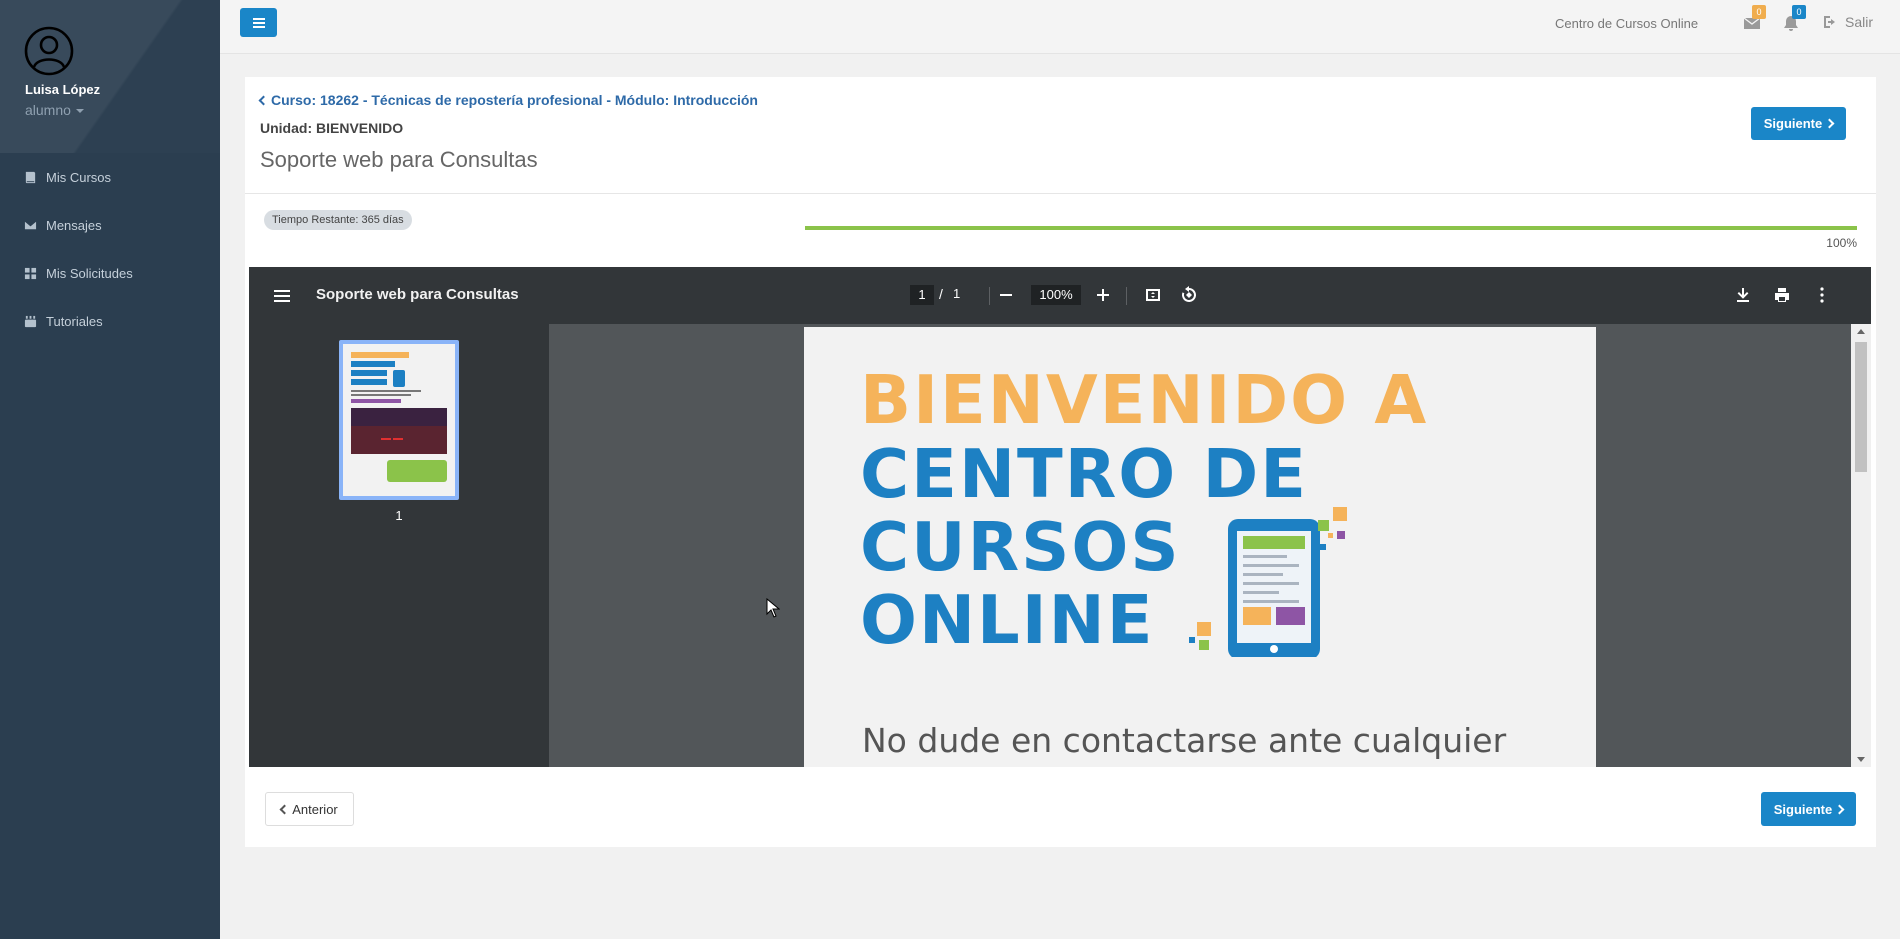  I want to click on rotate-icon, so click(1188, 294).